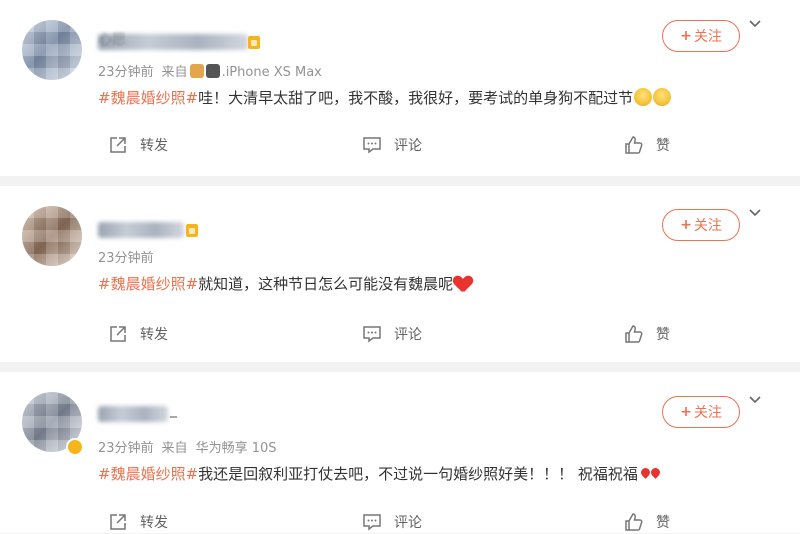 The width and height of the screenshot is (800, 534). What do you see at coordinates (173, 410) in the screenshot?
I see `username-fragment: _` at bounding box center [173, 410].